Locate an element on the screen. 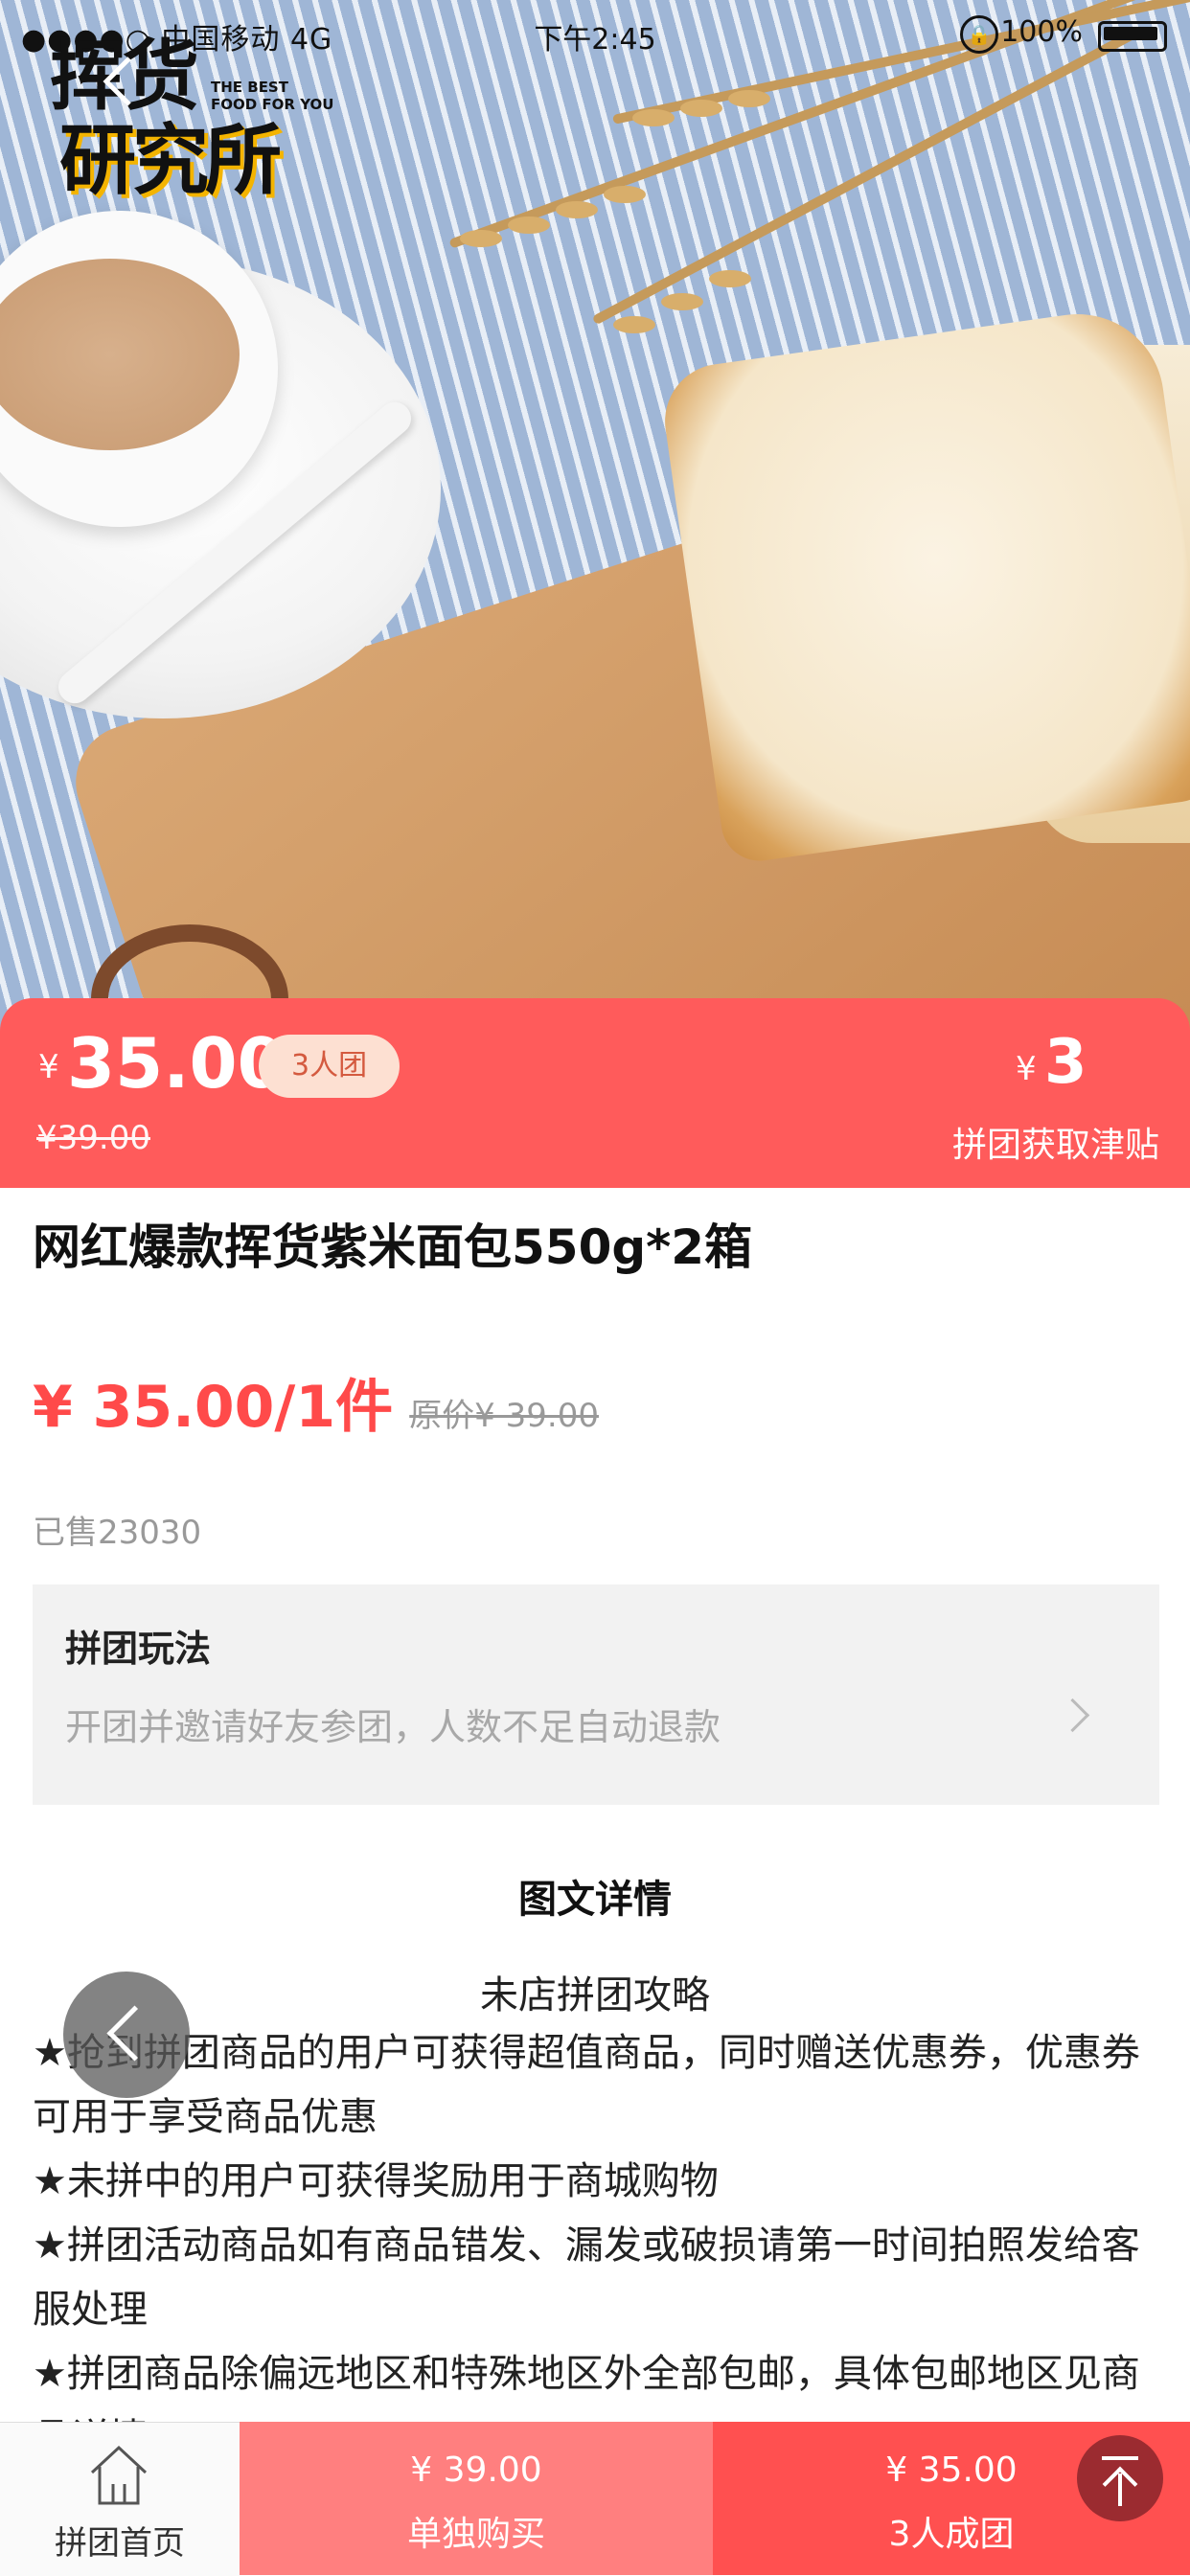 The height and width of the screenshot is (2576, 1190). scroll-to-top-button is located at coordinates (1120, 2478).